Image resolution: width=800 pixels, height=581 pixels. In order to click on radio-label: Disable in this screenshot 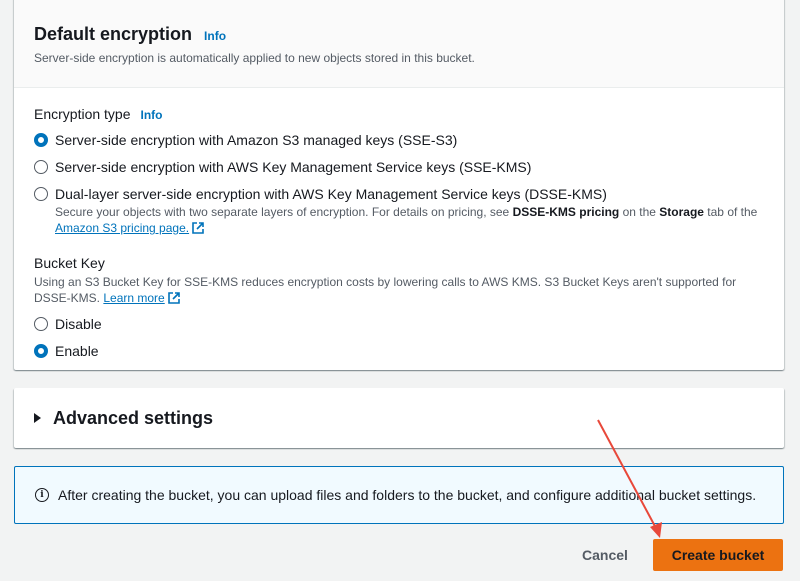, I will do `click(78, 324)`.